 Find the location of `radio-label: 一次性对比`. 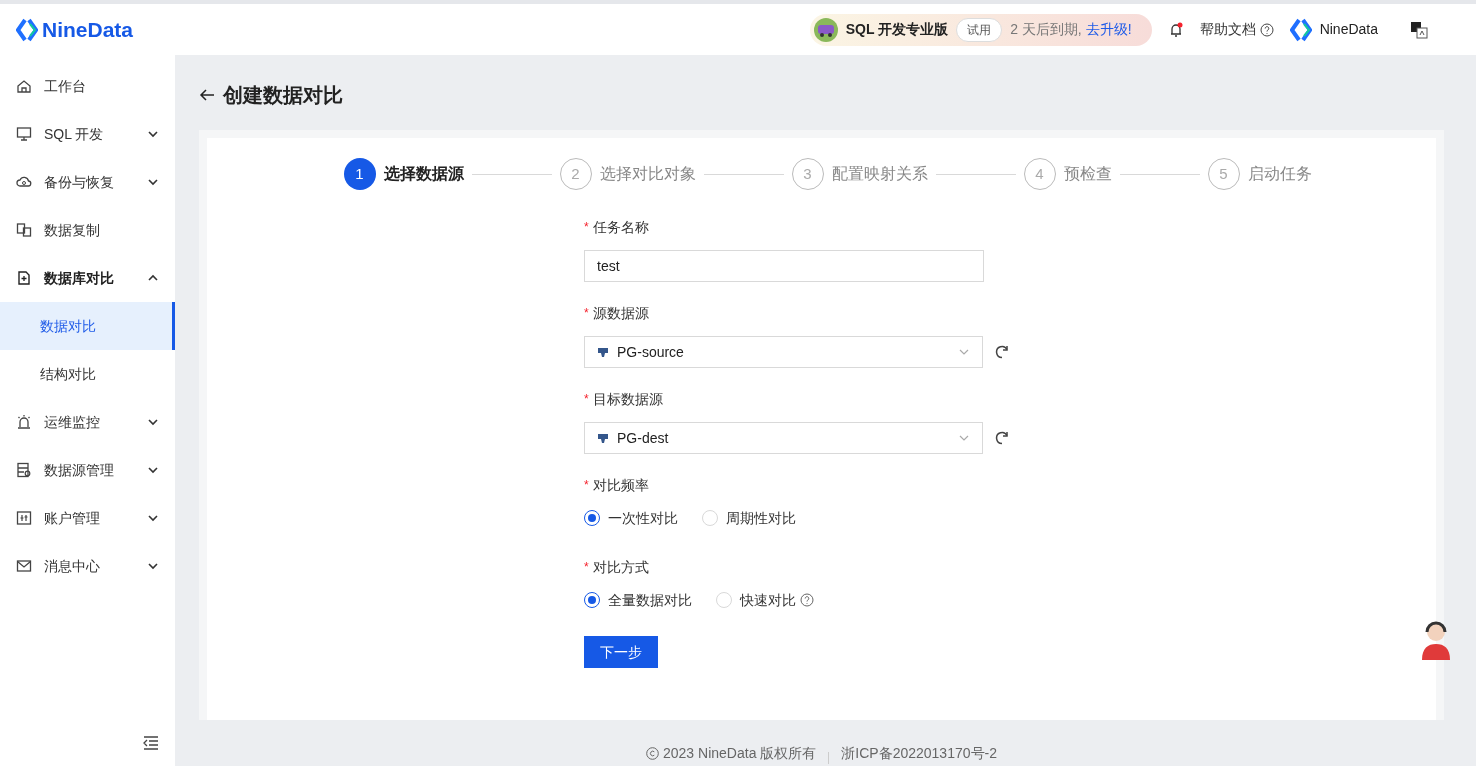

radio-label: 一次性对比 is located at coordinates (643, 518).